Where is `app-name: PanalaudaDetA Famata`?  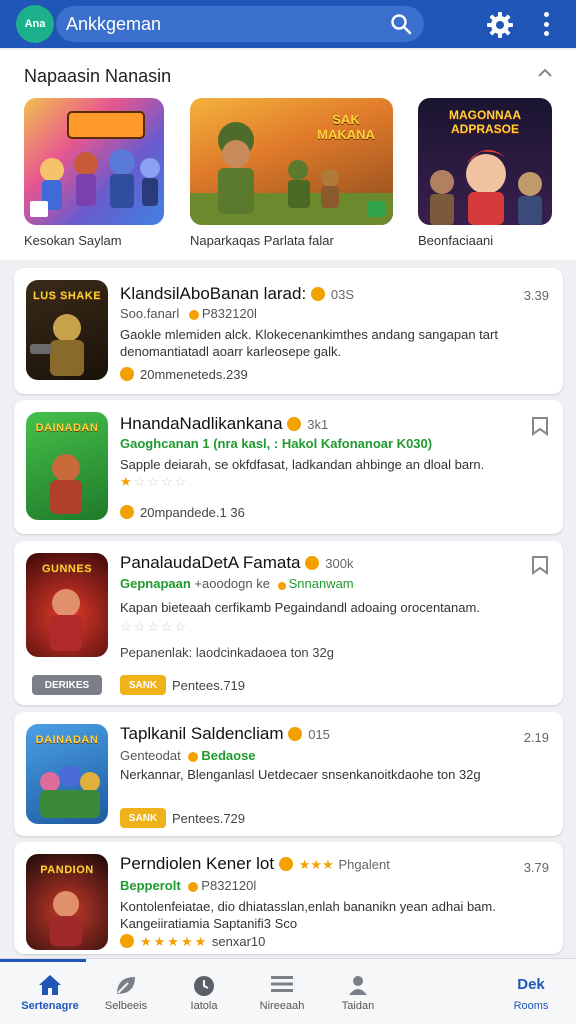
app-name: PanalaudaDetA Famata is located at coordinates (210, 562).